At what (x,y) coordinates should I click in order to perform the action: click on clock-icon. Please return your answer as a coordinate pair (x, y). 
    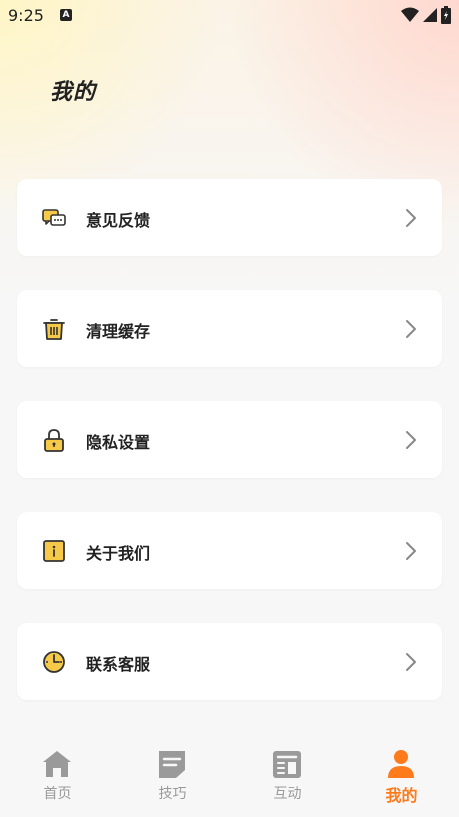
    Looking at the image, I should click on (54, 662).